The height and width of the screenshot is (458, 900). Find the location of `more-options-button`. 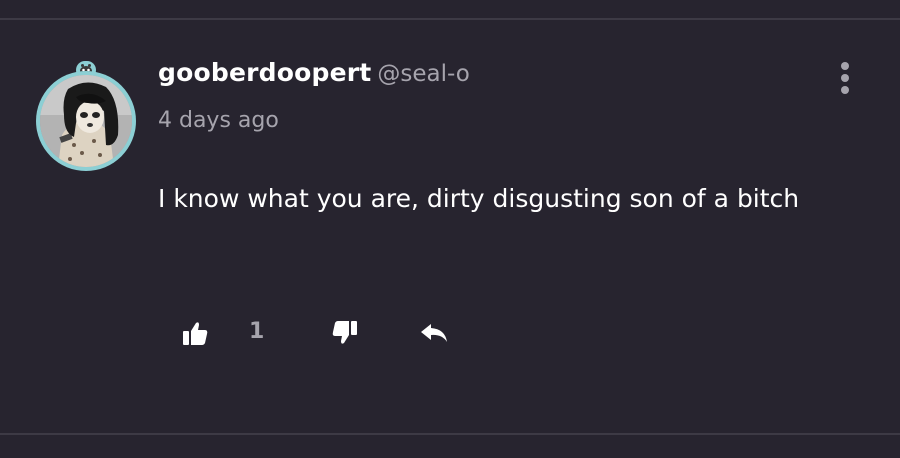

more-options-button is located at coordinates (846, 78).